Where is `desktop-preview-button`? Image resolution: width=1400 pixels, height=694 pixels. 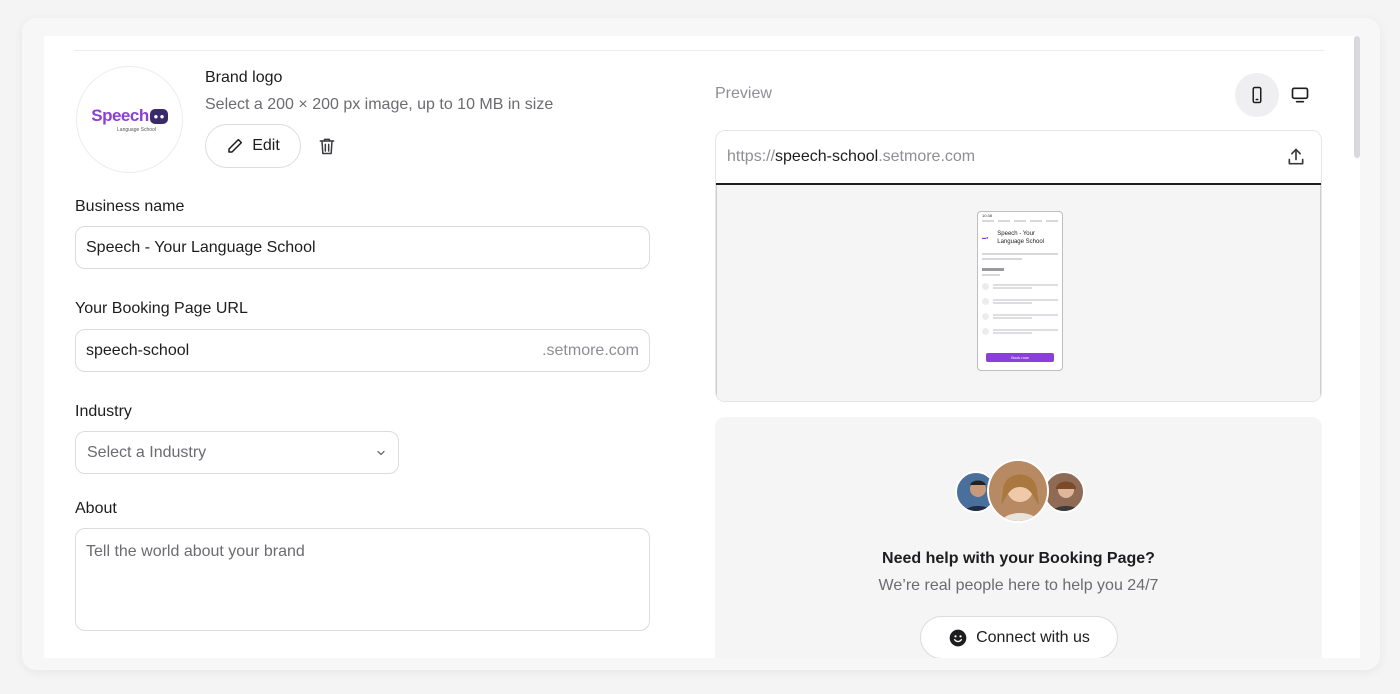 desktop-preview-button is located at coordinates (1300, 95).